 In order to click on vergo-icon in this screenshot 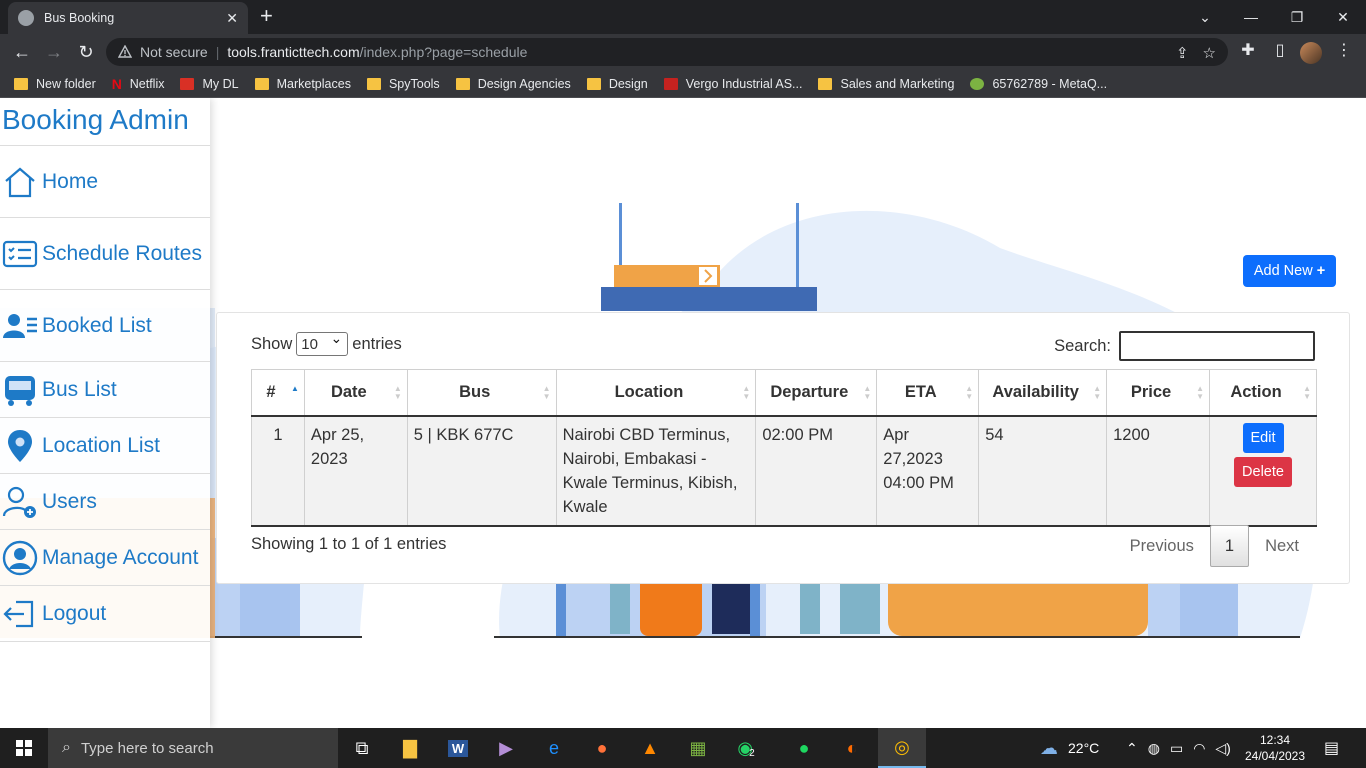, I will do `click(670, 83)`.